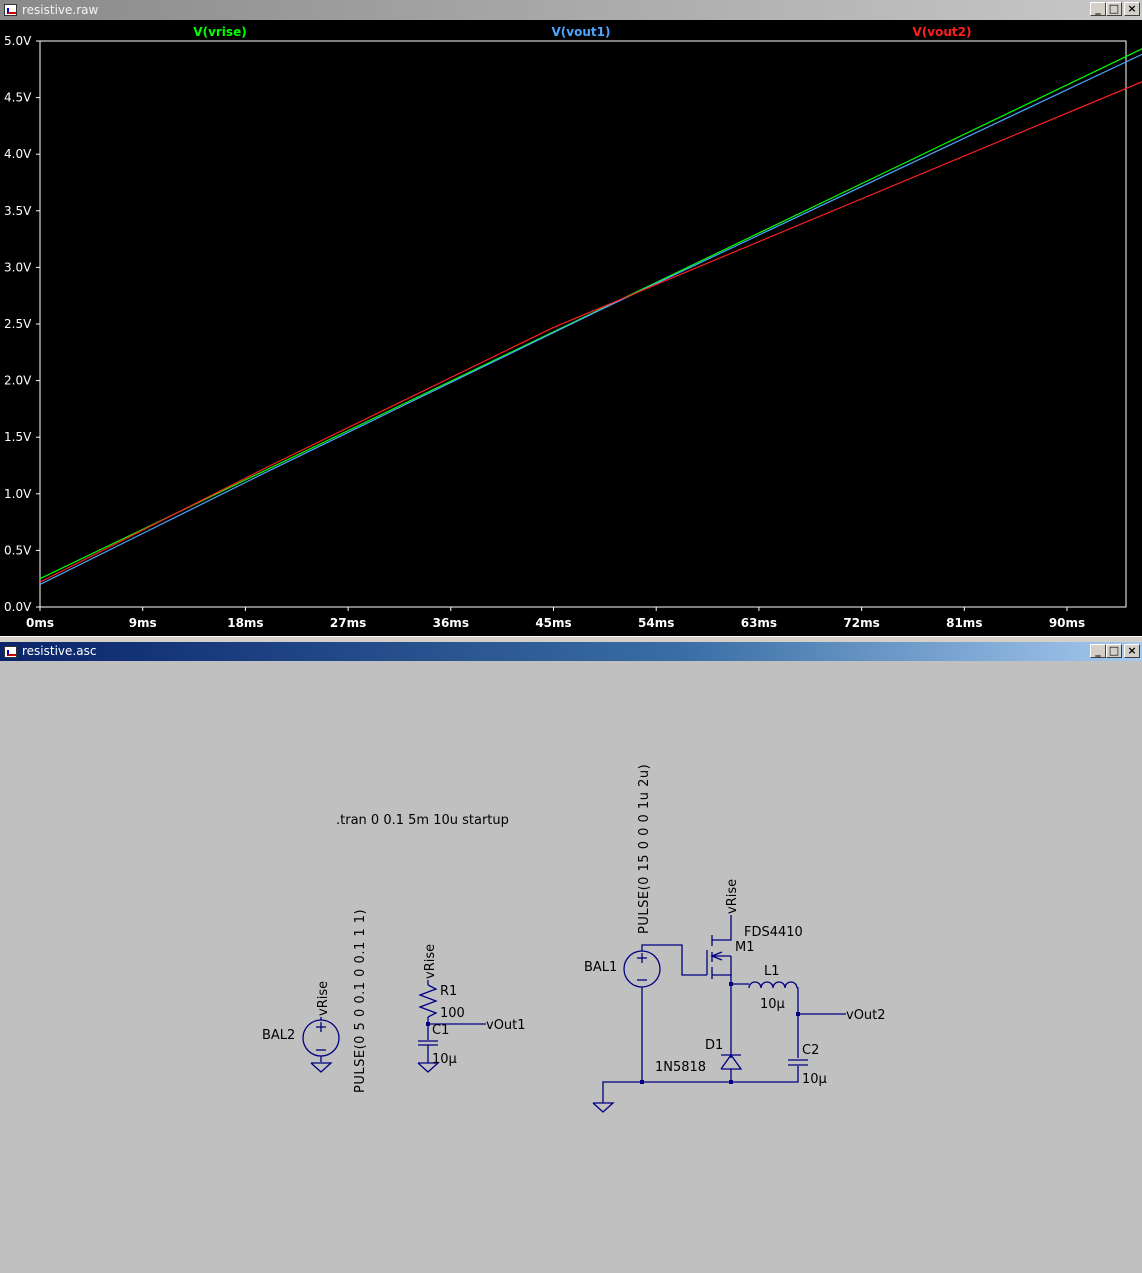  I want to click on minimize-button: _, so click(1098, 9).